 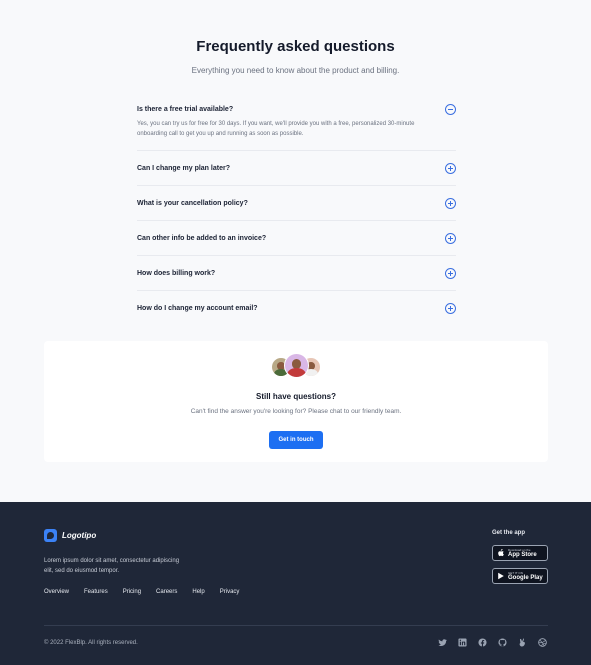 What do you see at coordinates (79, 535) in the screenshot?
I see `logo-text: Logotipo` at bounding box center [79, 535].